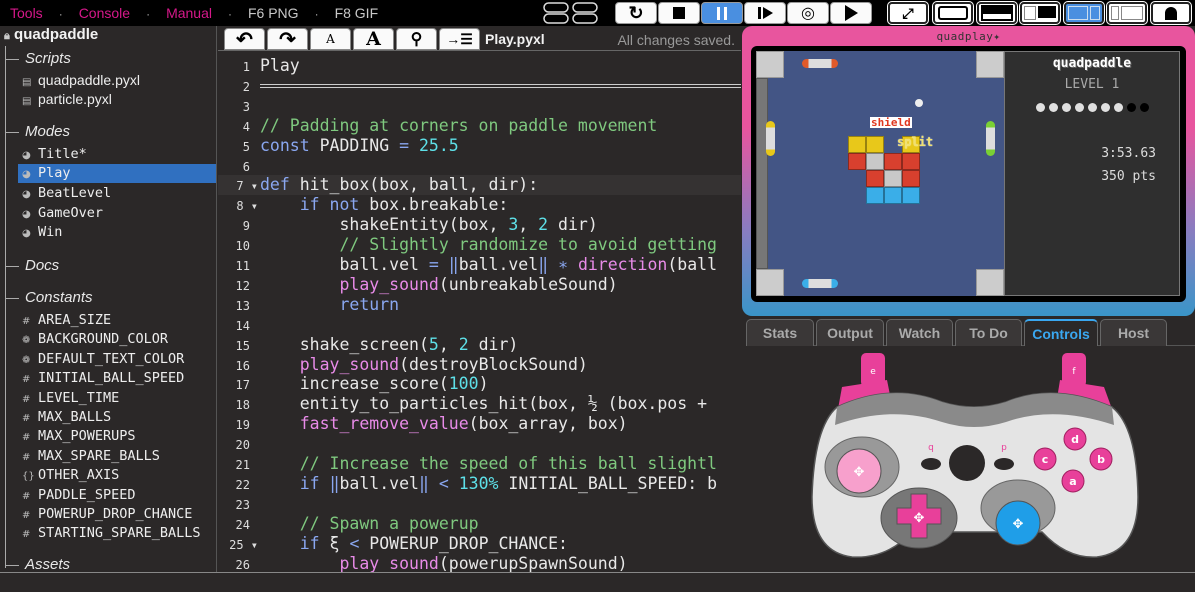 The width and height of the screenshot is (1195, 592). I want to click on code-line: const PADDING = 25.5, so click(359, 145).